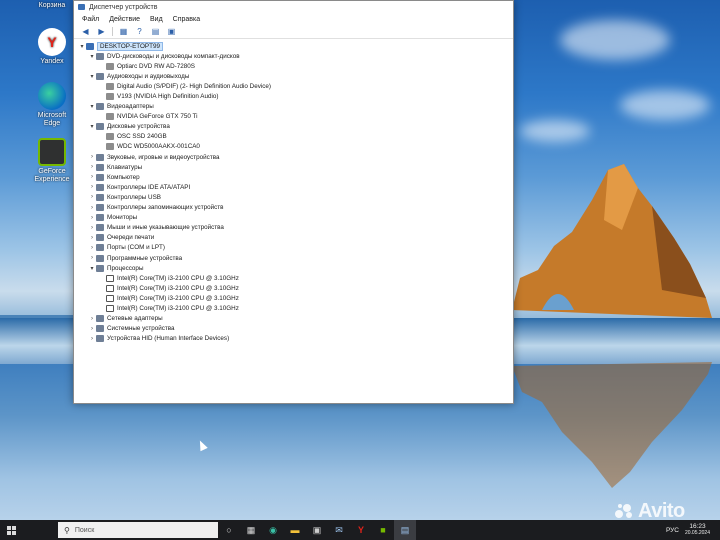  I want to click on menu-help: Справка, so click(186, 19).